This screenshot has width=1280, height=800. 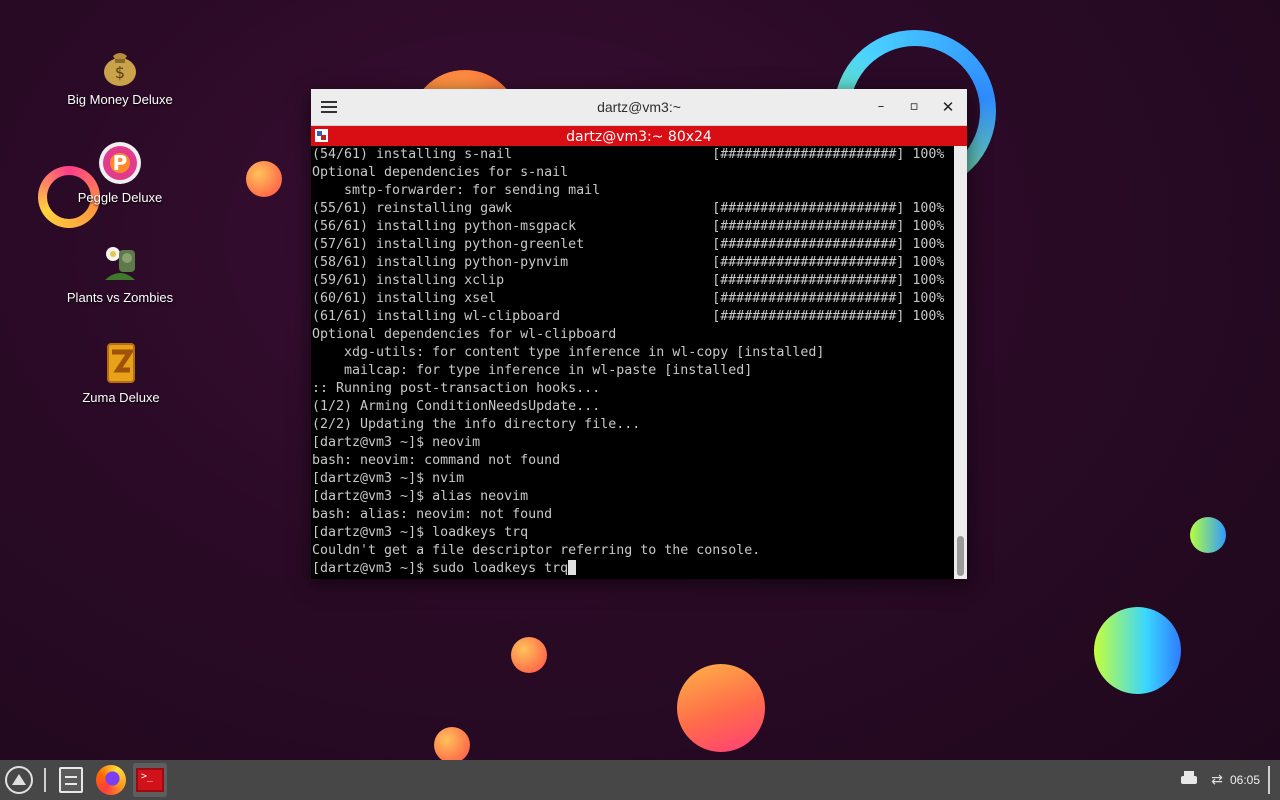 I want to click on window-title: dartz@vm3:~, so click(x=639, y=107).